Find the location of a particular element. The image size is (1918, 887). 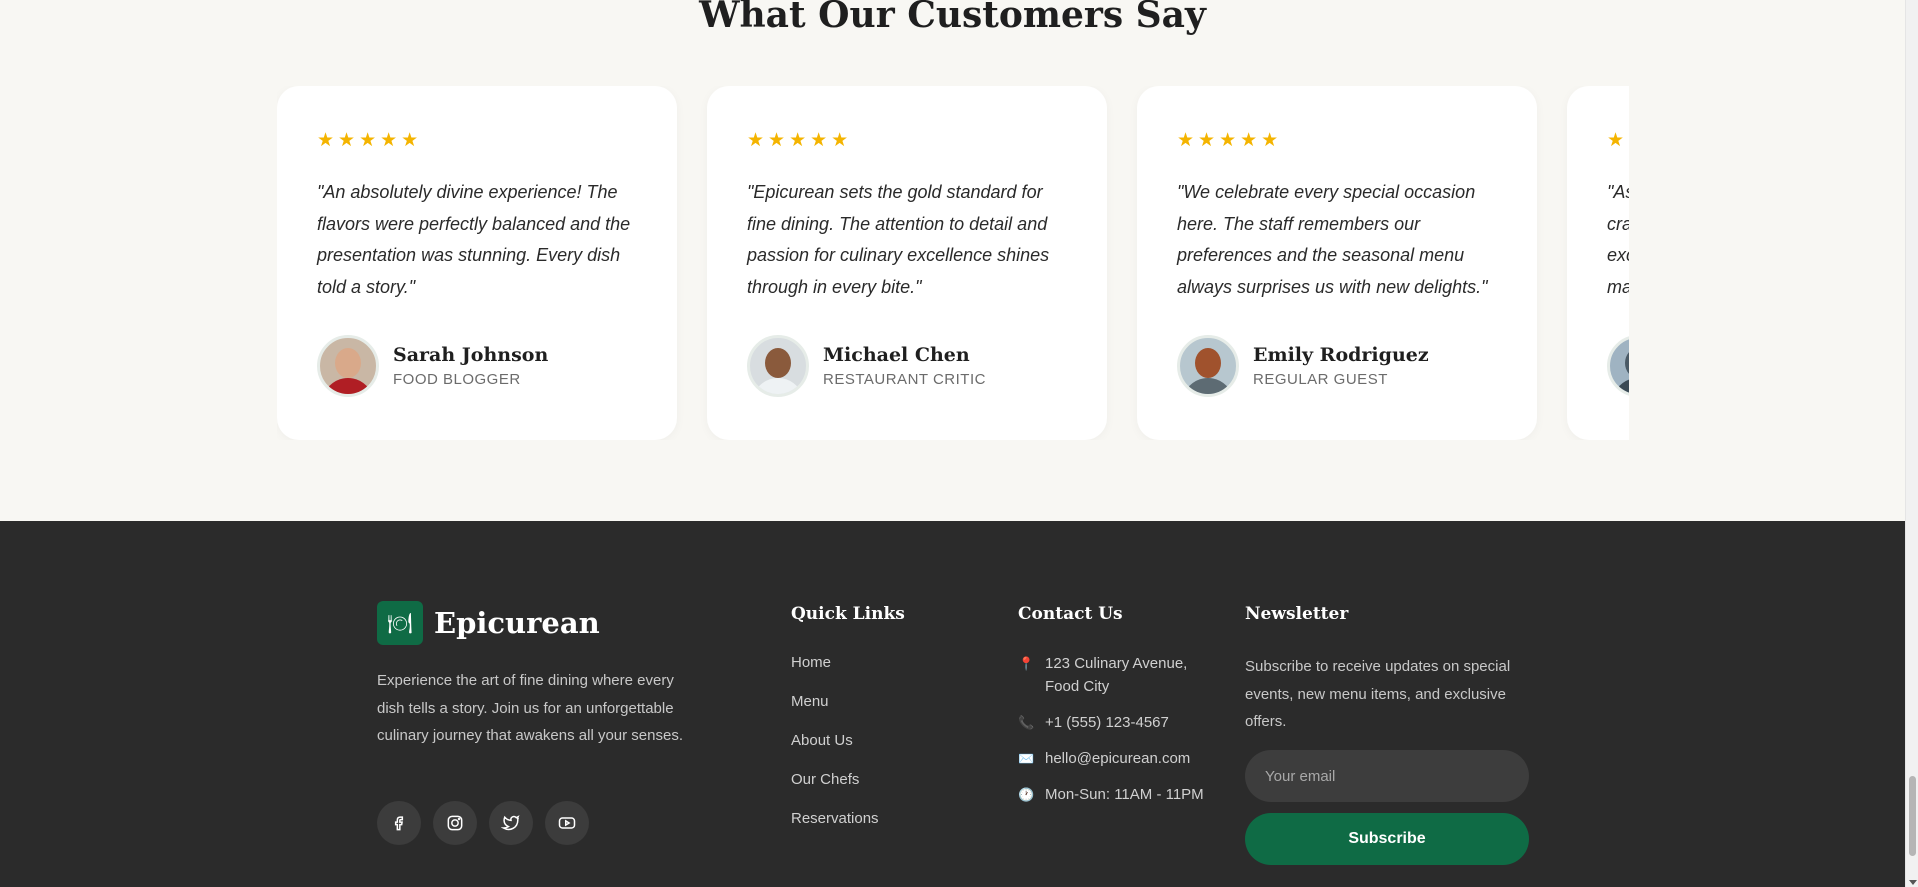

testimonial-author is located at coordinates (1618, 366).